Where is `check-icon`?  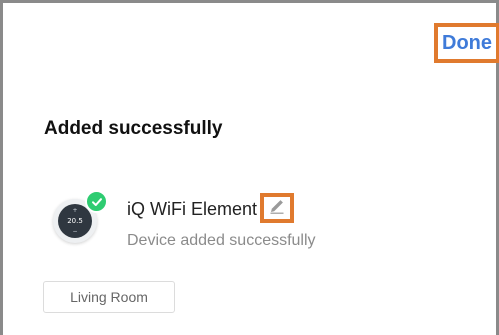 check-icon is located at coordinates (96, 201).